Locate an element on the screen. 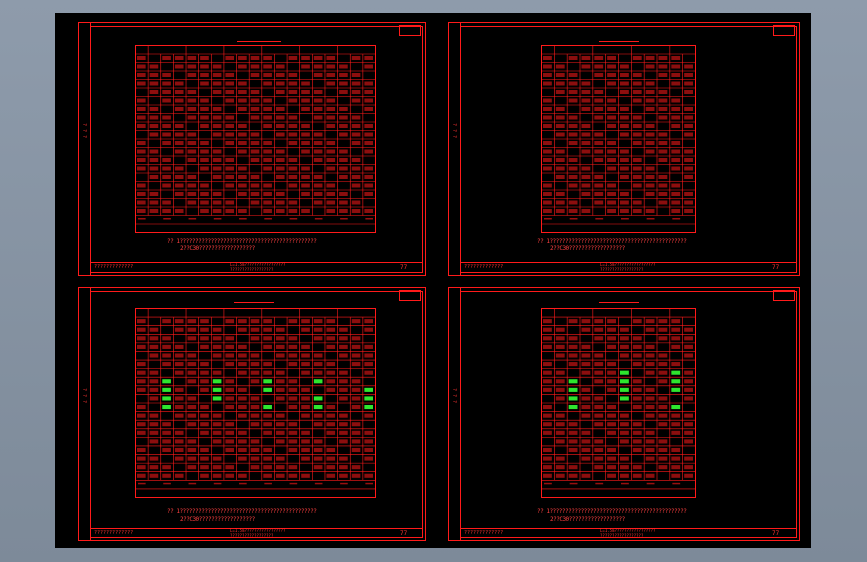 The image size is (867, 562). design-note-line-2: 2??C30?????????????????? is located at coordinates (217, 519).